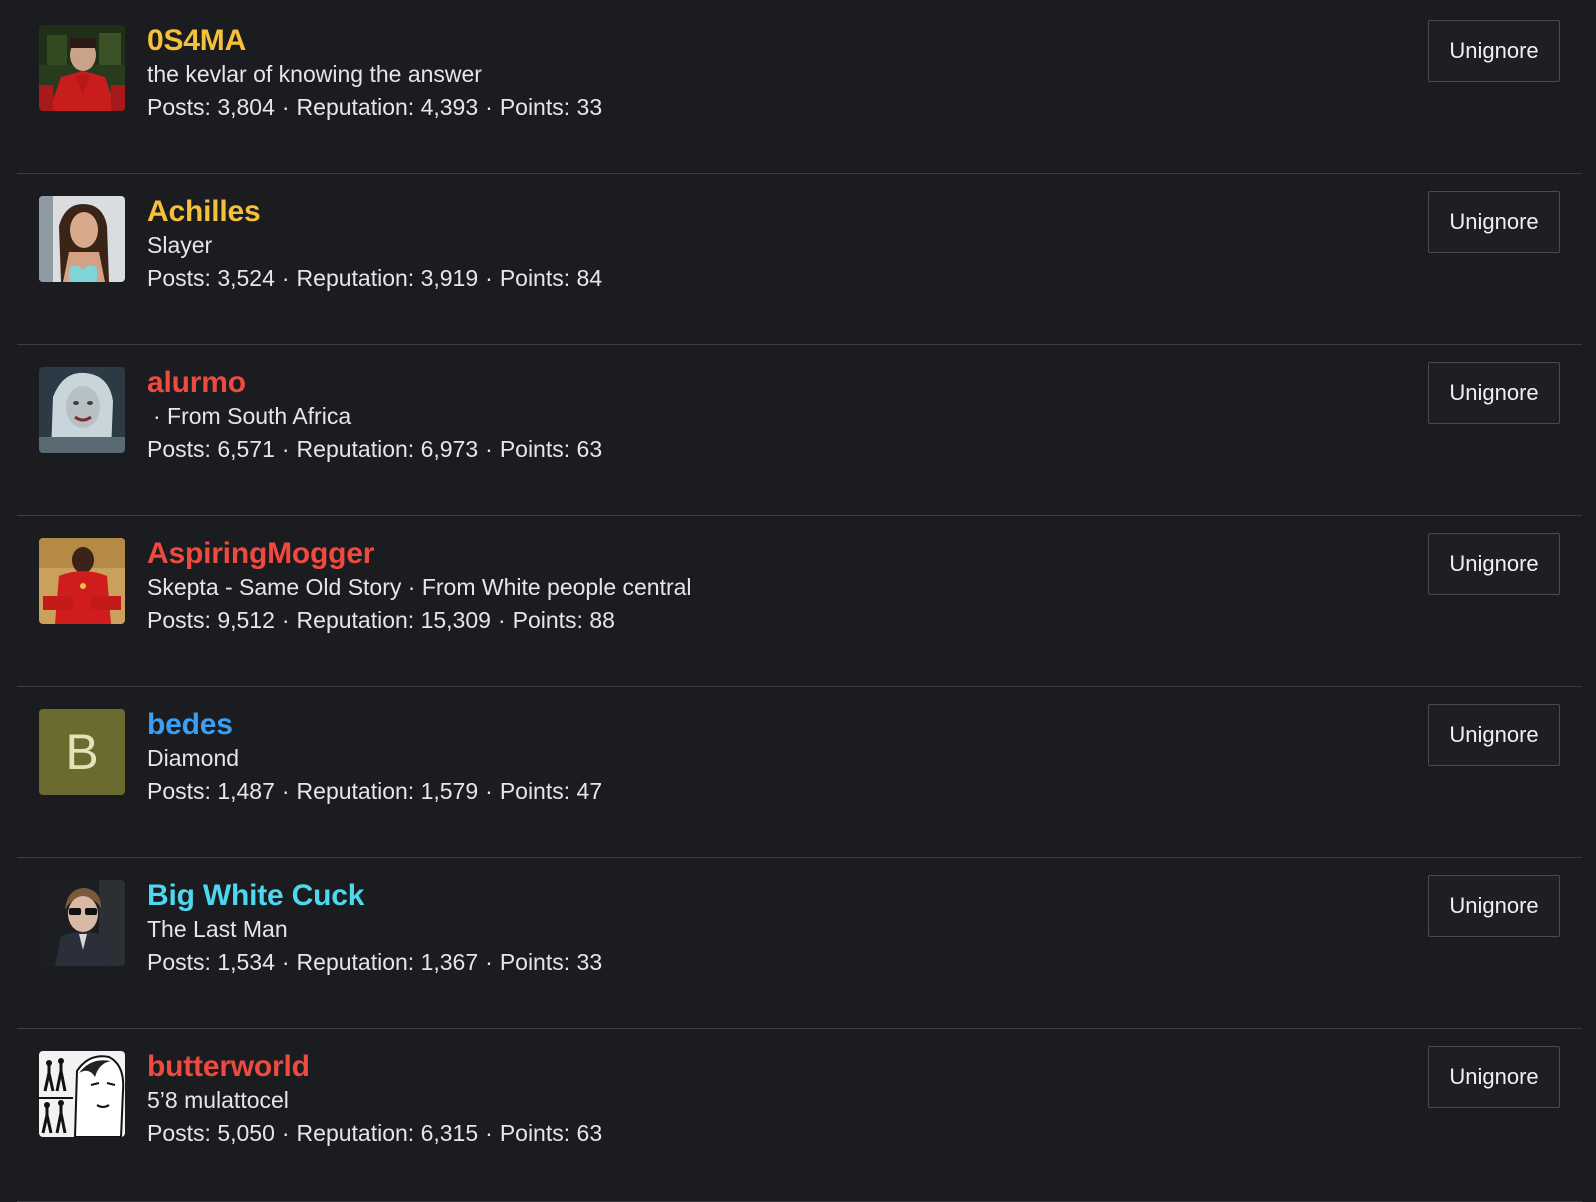 Image resolution: width=1596 pixels, height=1202 pixels. I want to click on points-value: 47, so click(589, 791).